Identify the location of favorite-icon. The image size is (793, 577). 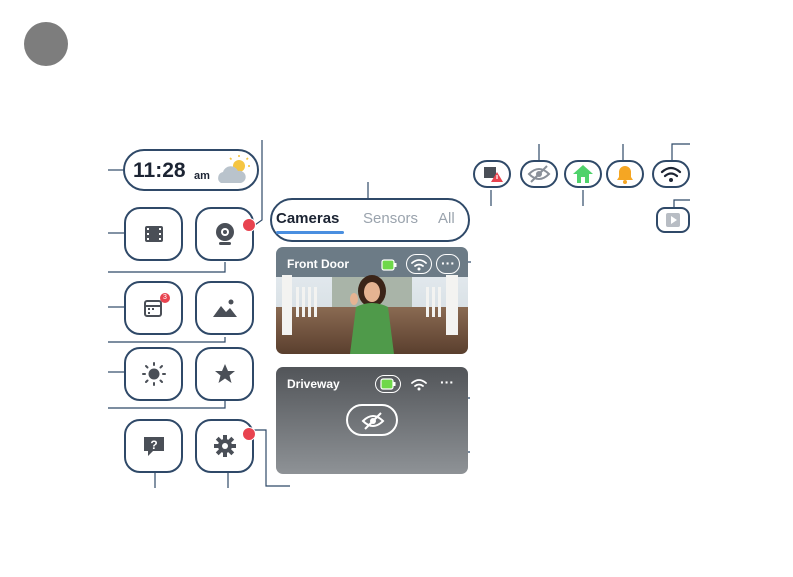
(224, 373).